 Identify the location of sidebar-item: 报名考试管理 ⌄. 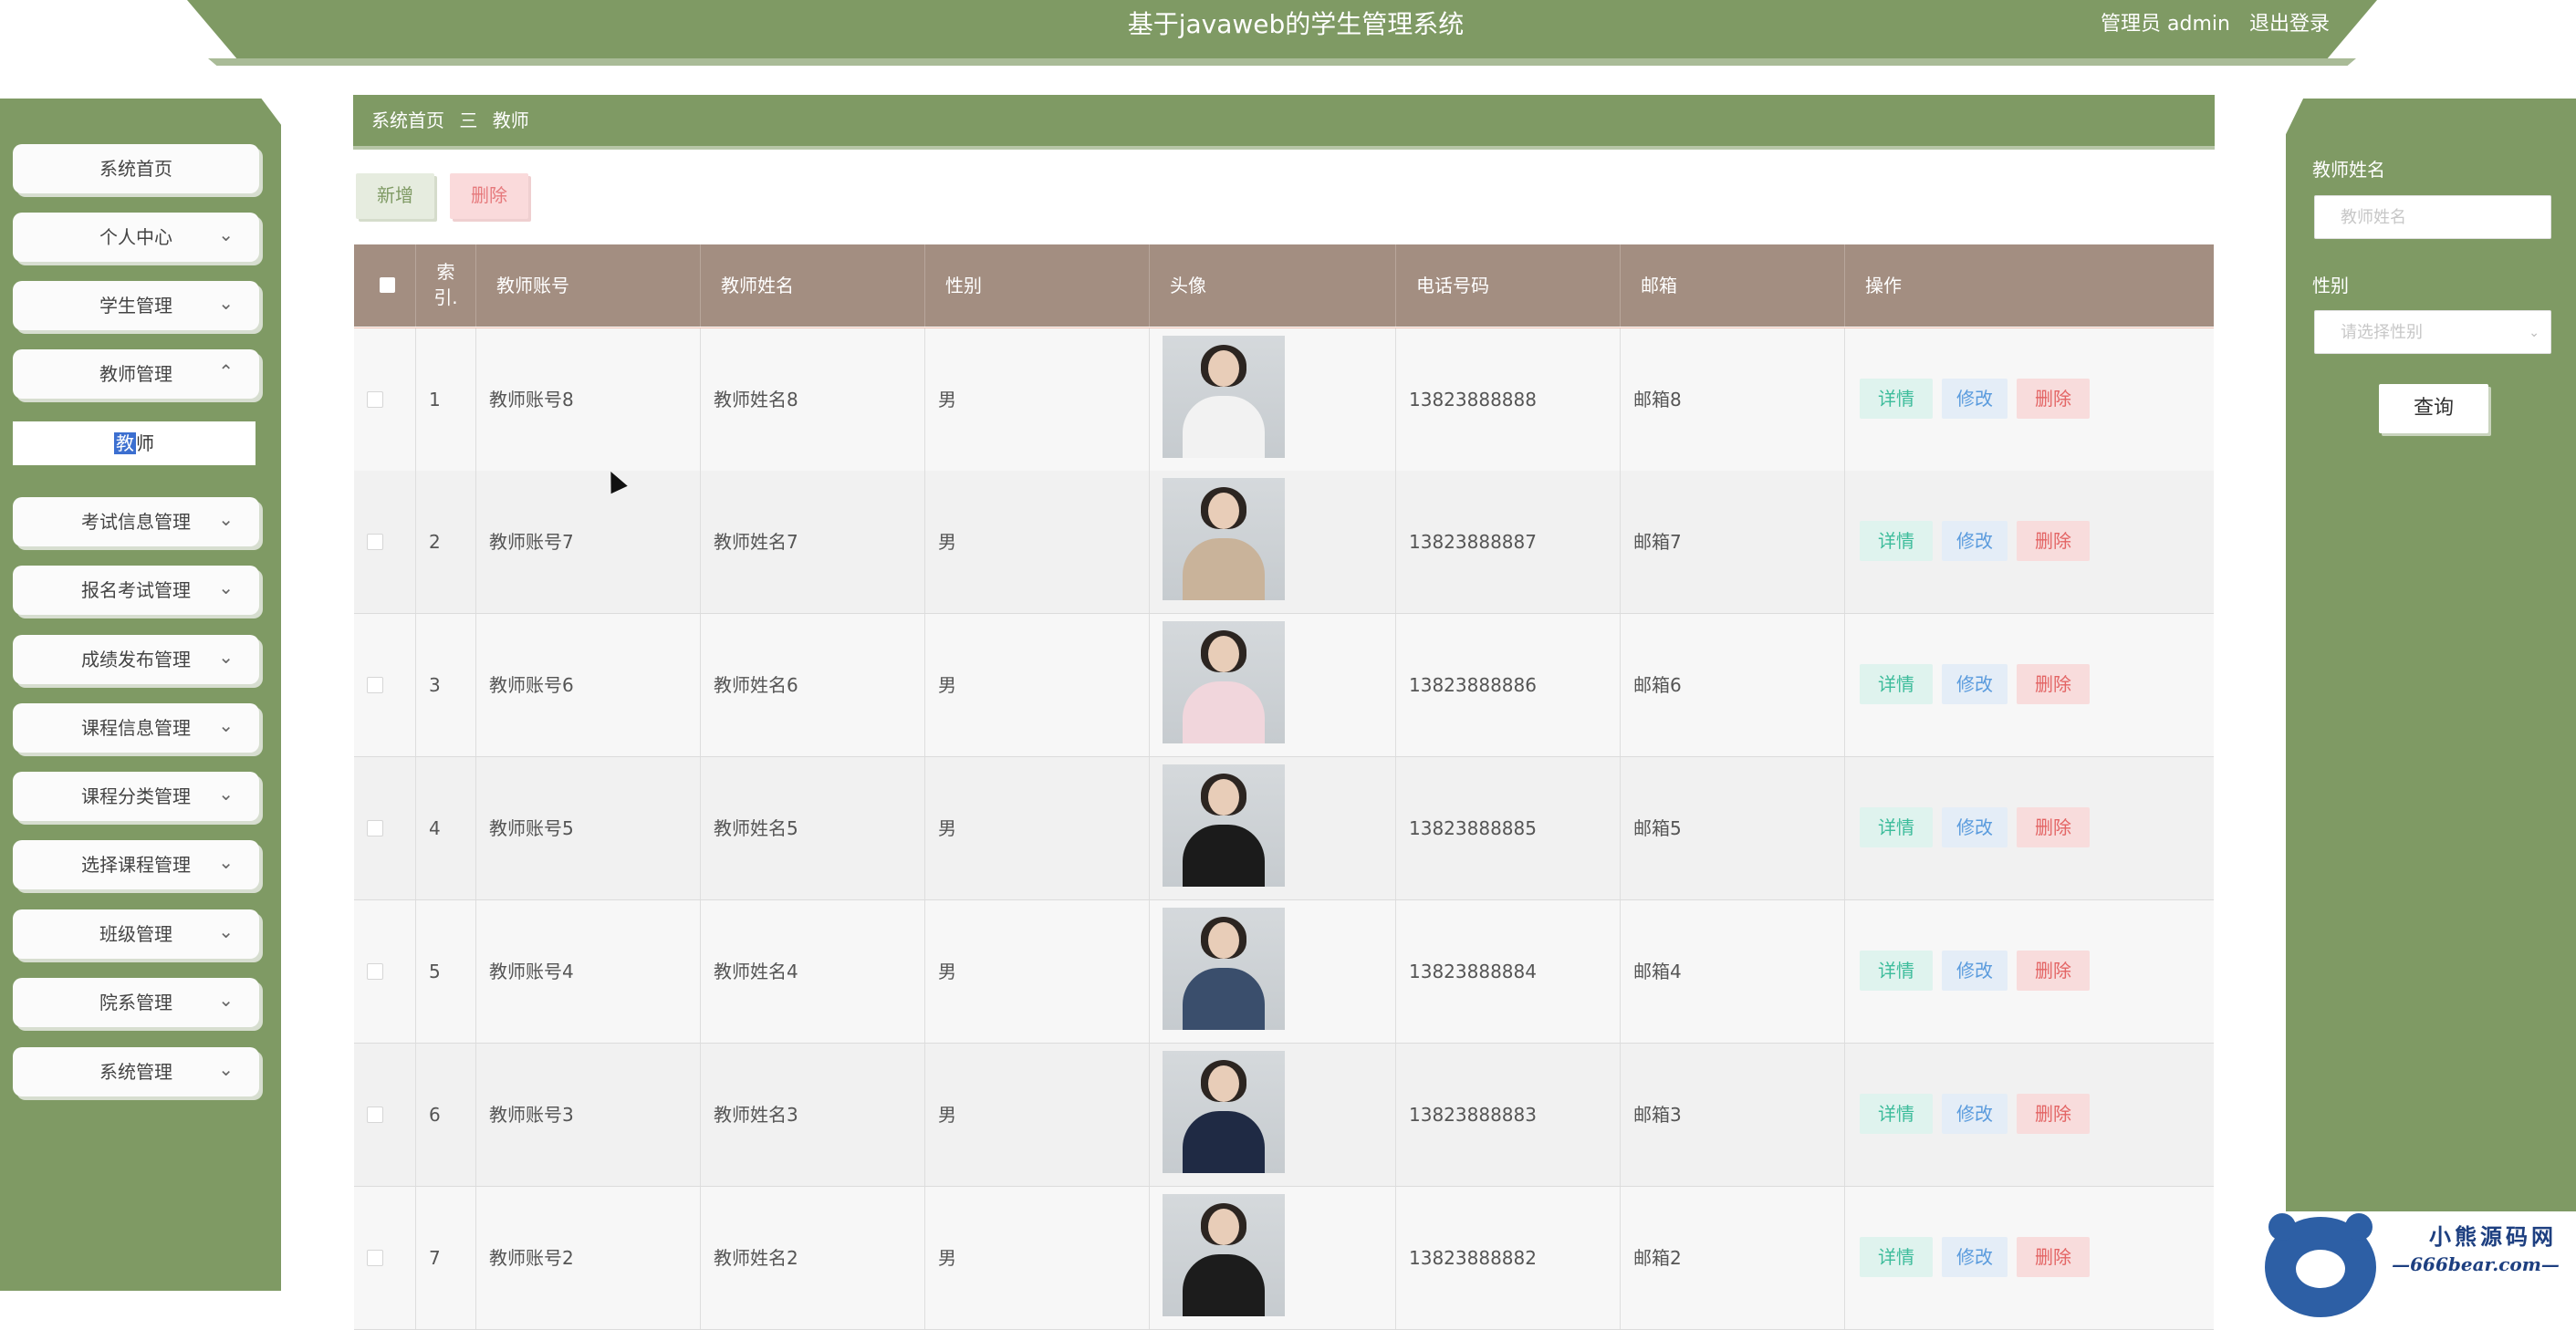
(136, 590).